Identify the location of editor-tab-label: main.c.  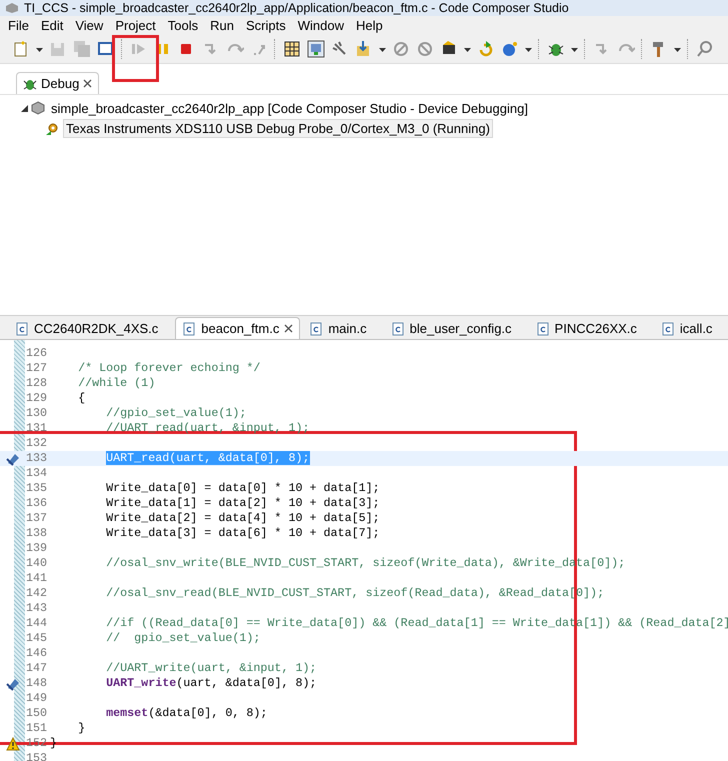
(347, 328).